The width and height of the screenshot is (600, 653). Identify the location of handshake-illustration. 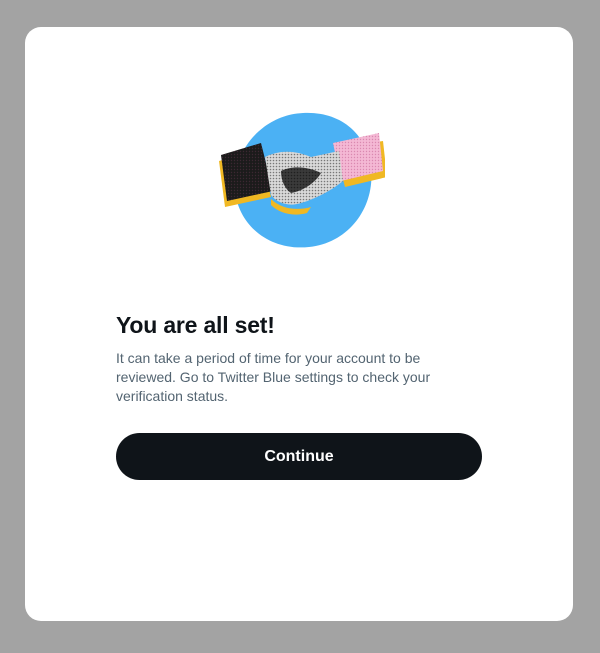
(301, 181).